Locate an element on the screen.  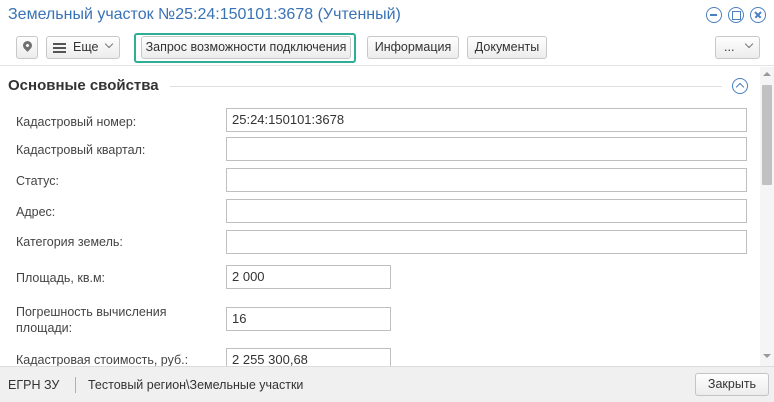
area-error-field: 16 is located at coordinates (308, 319).